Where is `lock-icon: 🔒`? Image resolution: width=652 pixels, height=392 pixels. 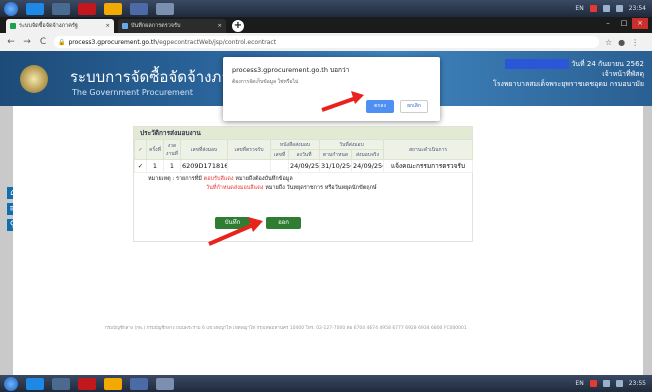
lock-icon: 🔒 is located at coordinates (62, 42).